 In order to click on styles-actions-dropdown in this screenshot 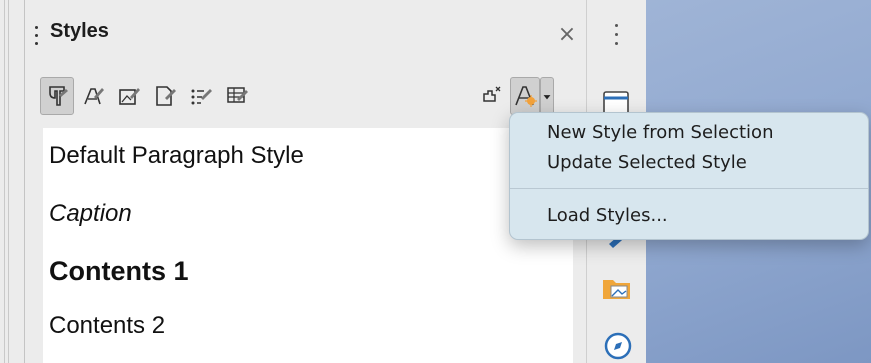, I will do `click(547, 96)`.